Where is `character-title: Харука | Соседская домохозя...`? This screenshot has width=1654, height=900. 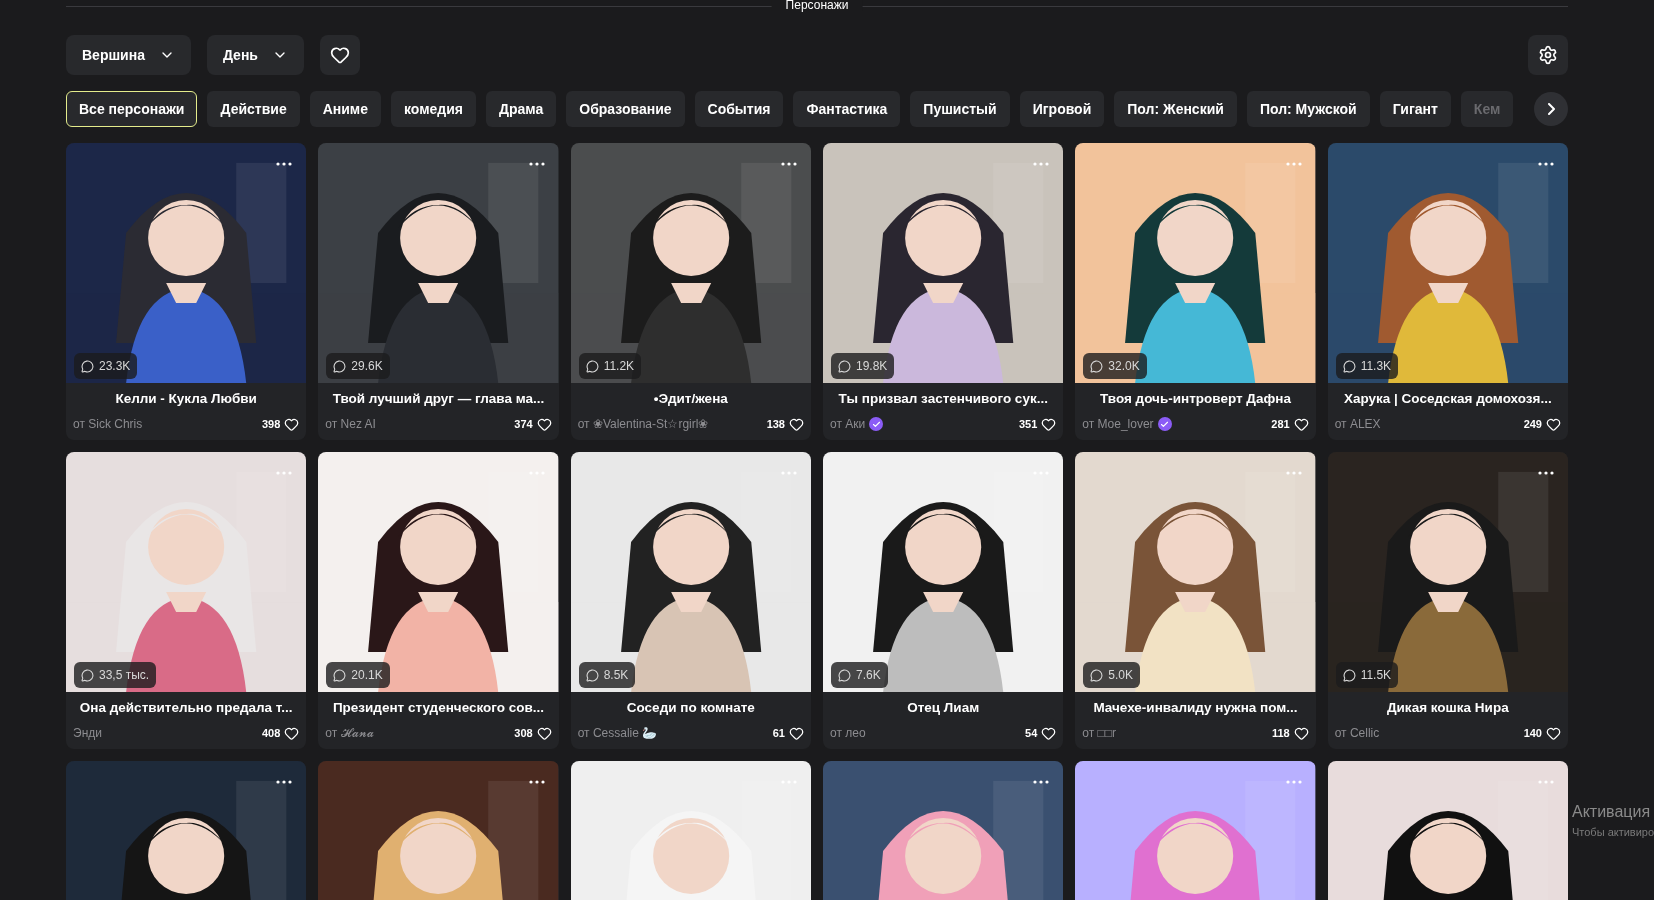 character-title: Харука | Соседская домохозя... is located at coordinates (1447, 399).